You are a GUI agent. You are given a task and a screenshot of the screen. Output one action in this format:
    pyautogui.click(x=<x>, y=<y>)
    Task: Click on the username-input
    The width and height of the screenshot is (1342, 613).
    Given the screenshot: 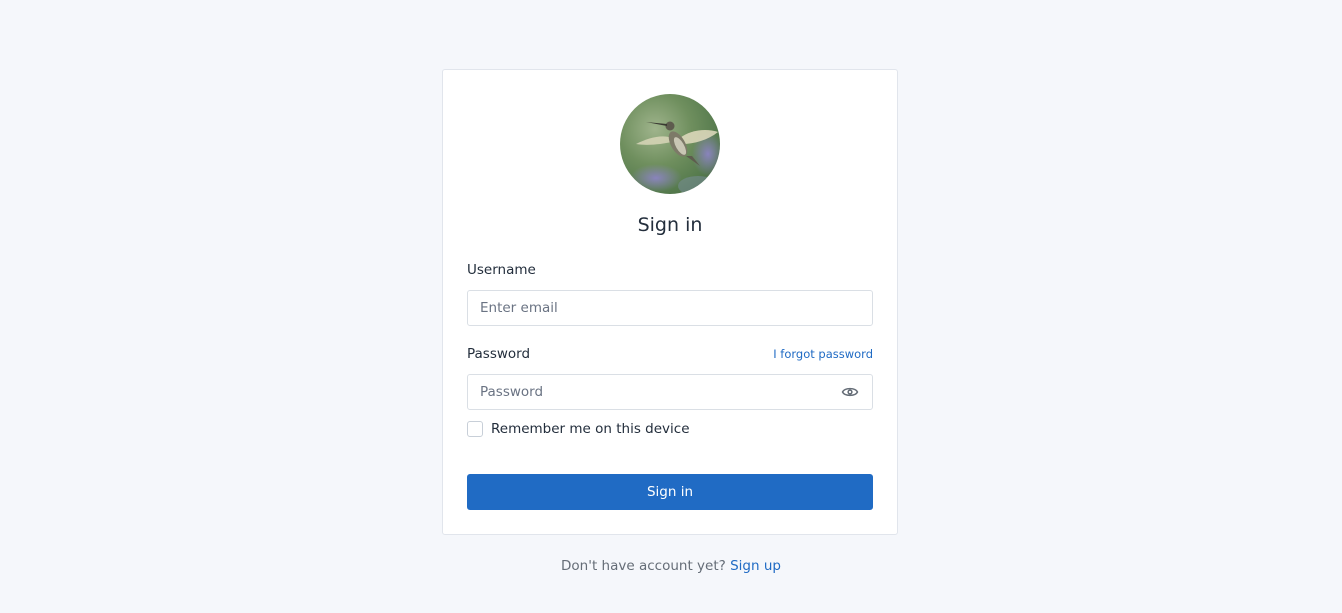 What is the action you would take?
    pyautogui.click(x=670, y=308)
    